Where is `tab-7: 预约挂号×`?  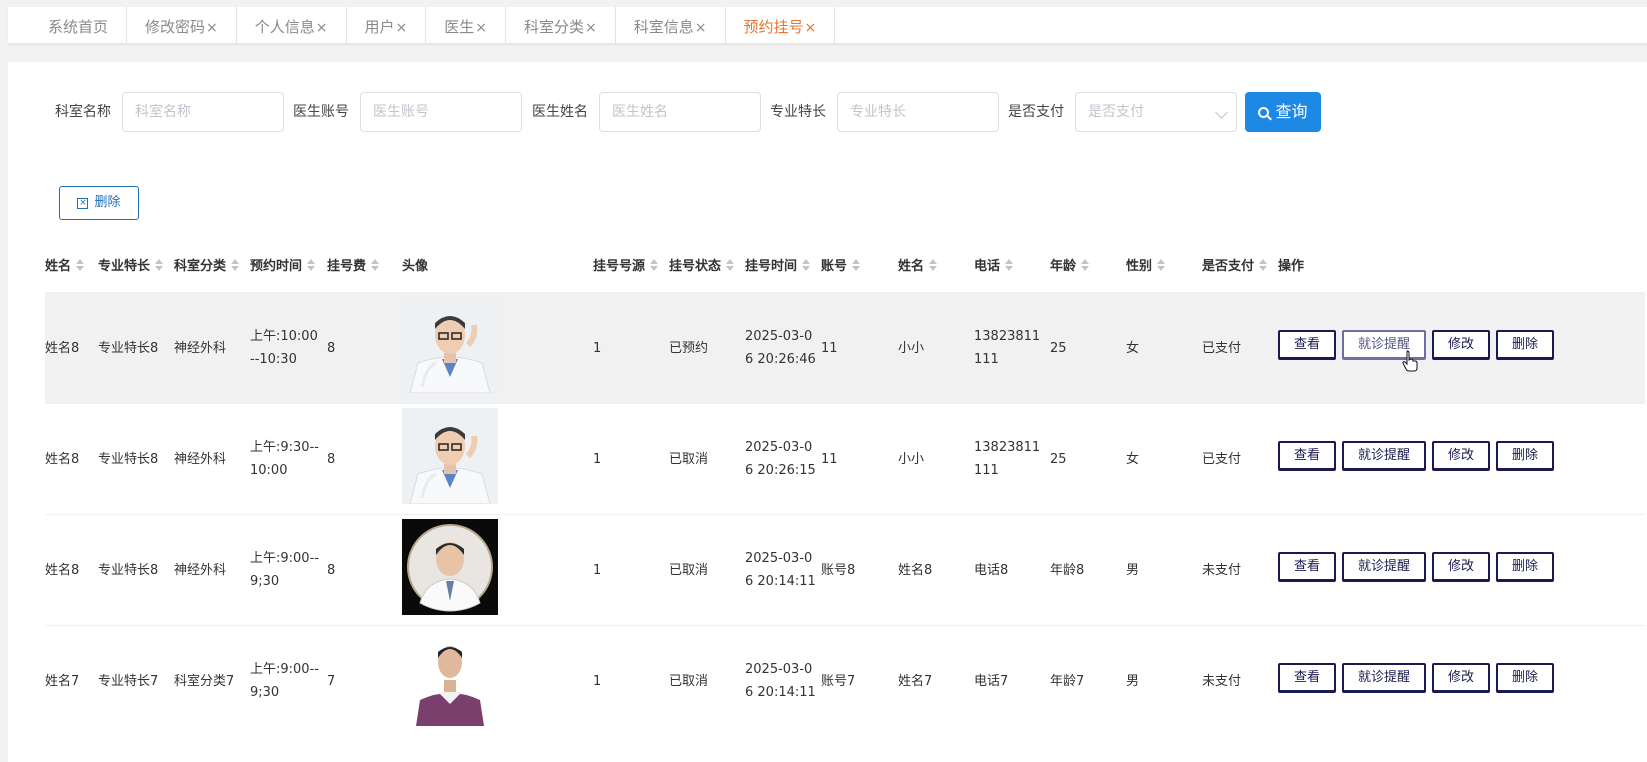
tab-7: 预约挂号× is located at coordinates (781, 25).